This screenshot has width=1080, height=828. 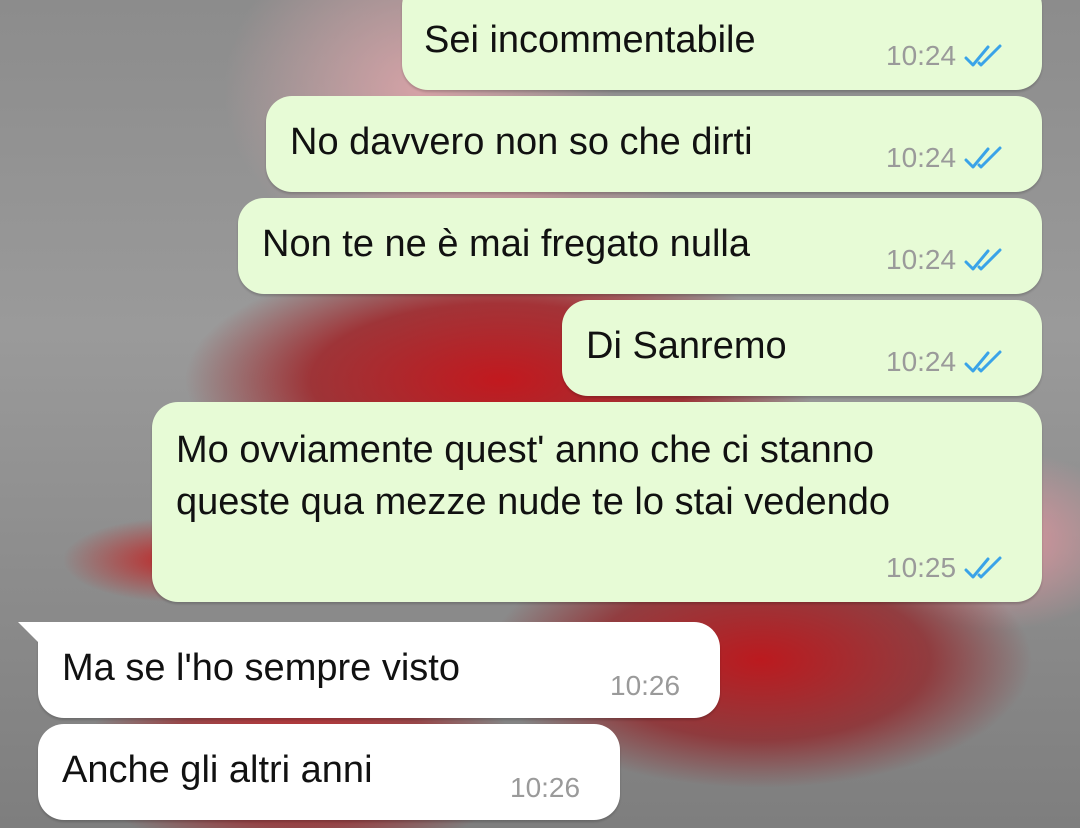 I want to click on message-text-line-1: Mo ovviamente quest' anno che ci stanno, so click(x=525, y=450).